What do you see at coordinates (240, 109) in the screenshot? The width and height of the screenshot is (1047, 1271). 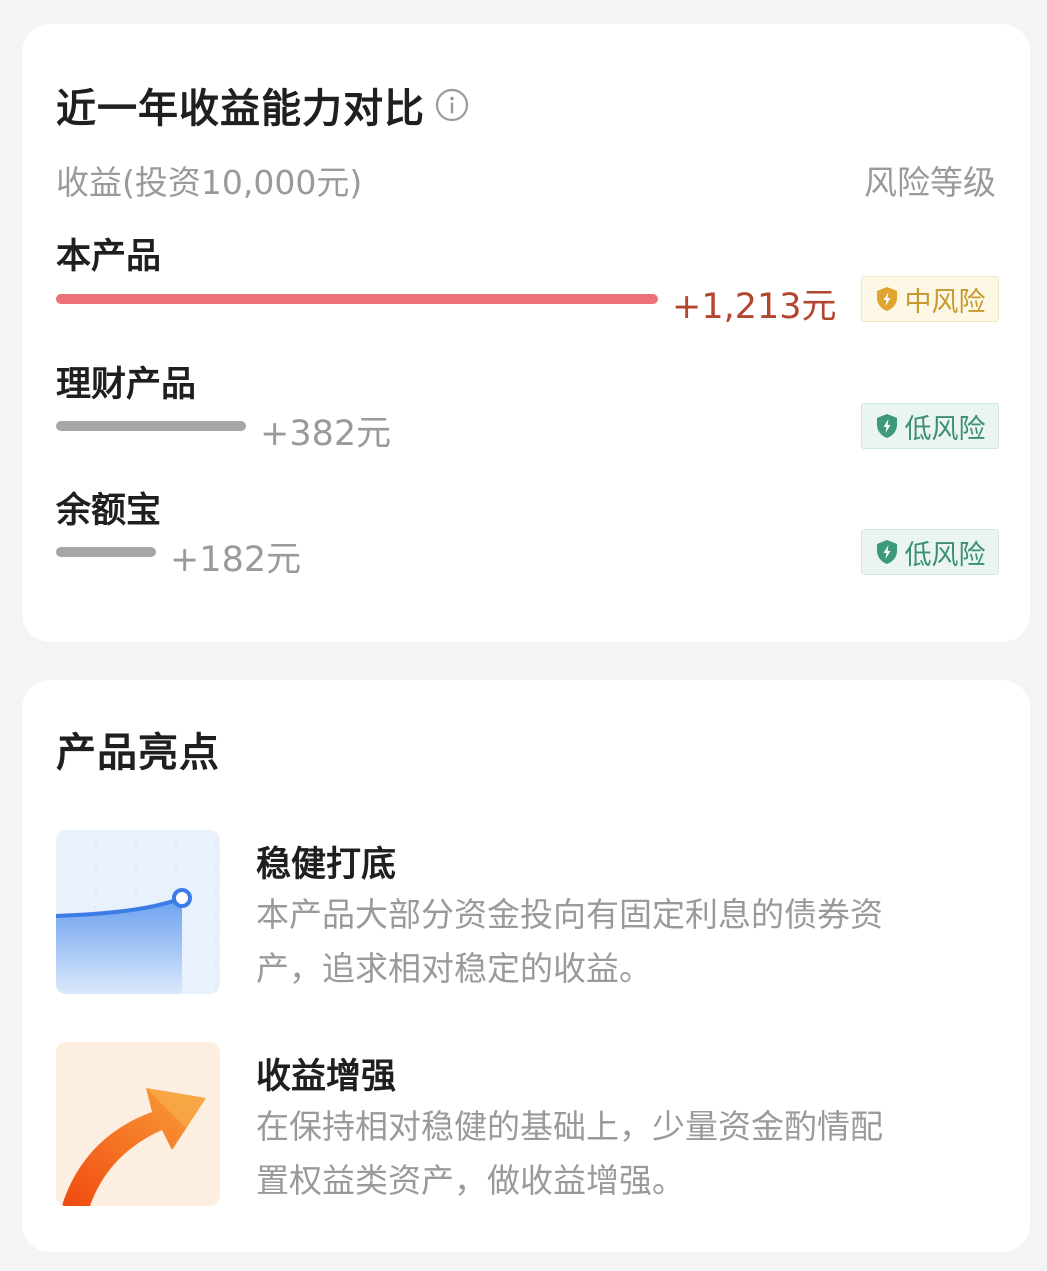 I see `comparison-title: 近一年收益能力对比` at bounding box center [240, 109].